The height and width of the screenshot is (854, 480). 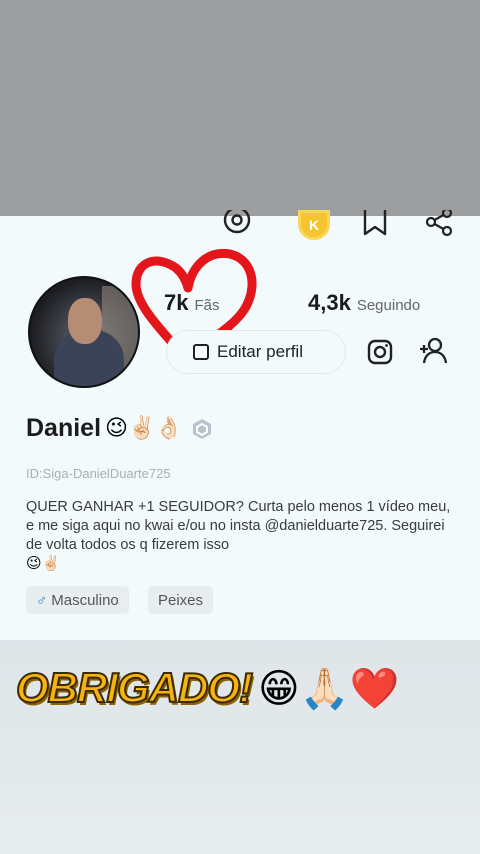 I want to click on profile-name: Daniel, so click(x=64, y=428).